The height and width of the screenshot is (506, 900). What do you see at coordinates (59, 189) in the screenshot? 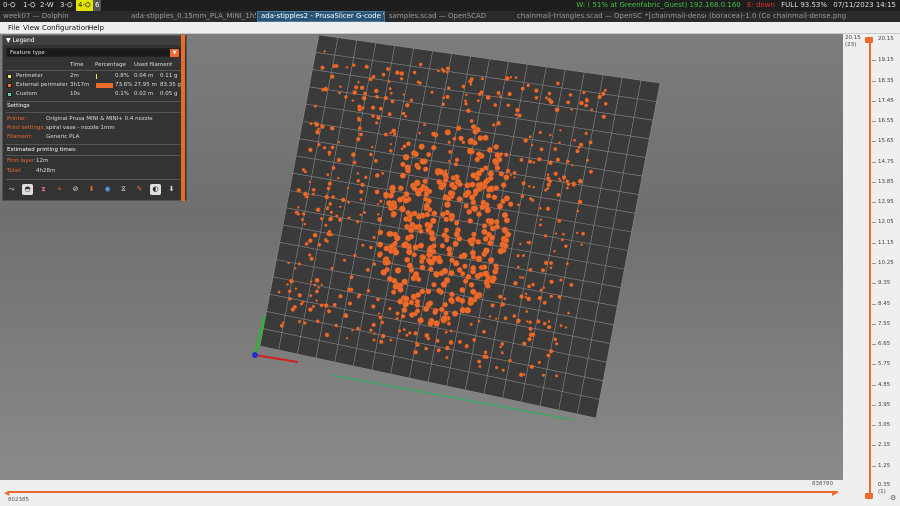
I see `deretractions-icon: ⩮` at bounding box center [59, 189].